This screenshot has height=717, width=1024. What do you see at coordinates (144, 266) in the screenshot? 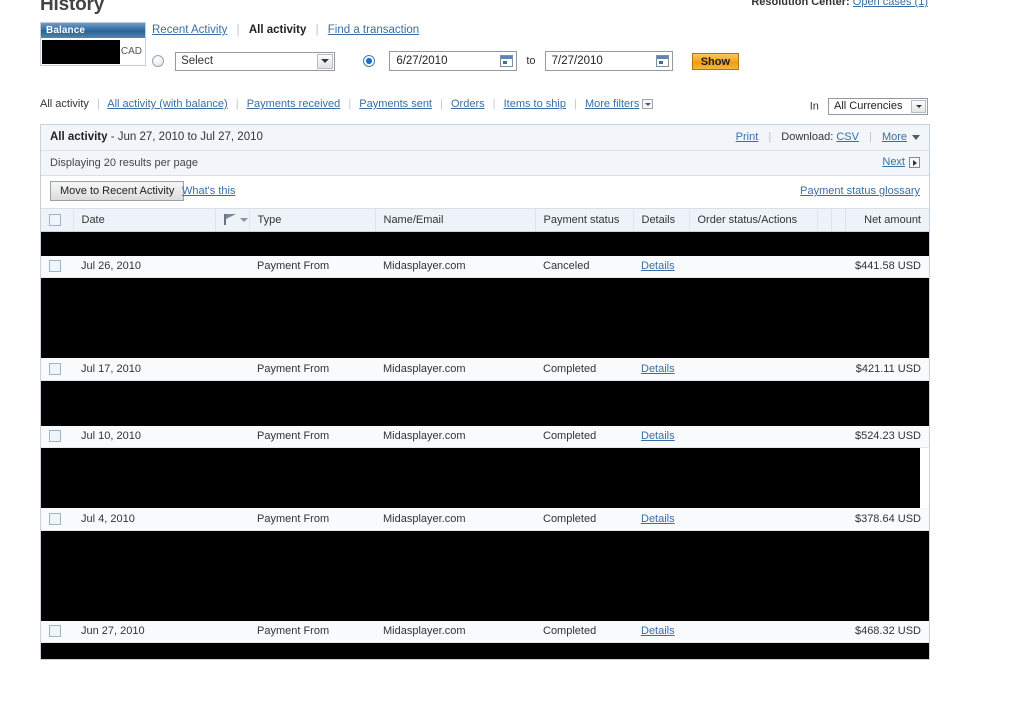
I see `cell-date: Jul 26, 2010` at bounding box center [144, 266].